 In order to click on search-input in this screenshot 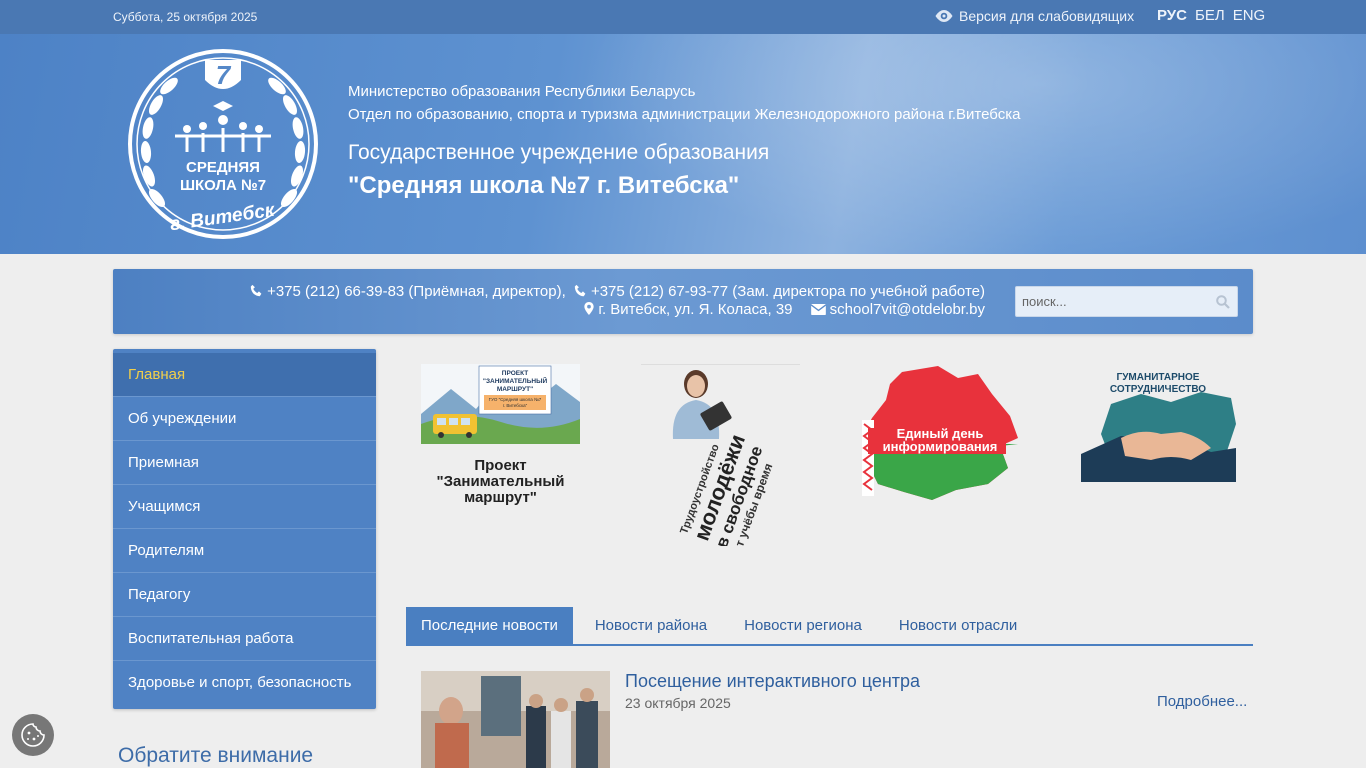, I will do `click(1111, 301)`.